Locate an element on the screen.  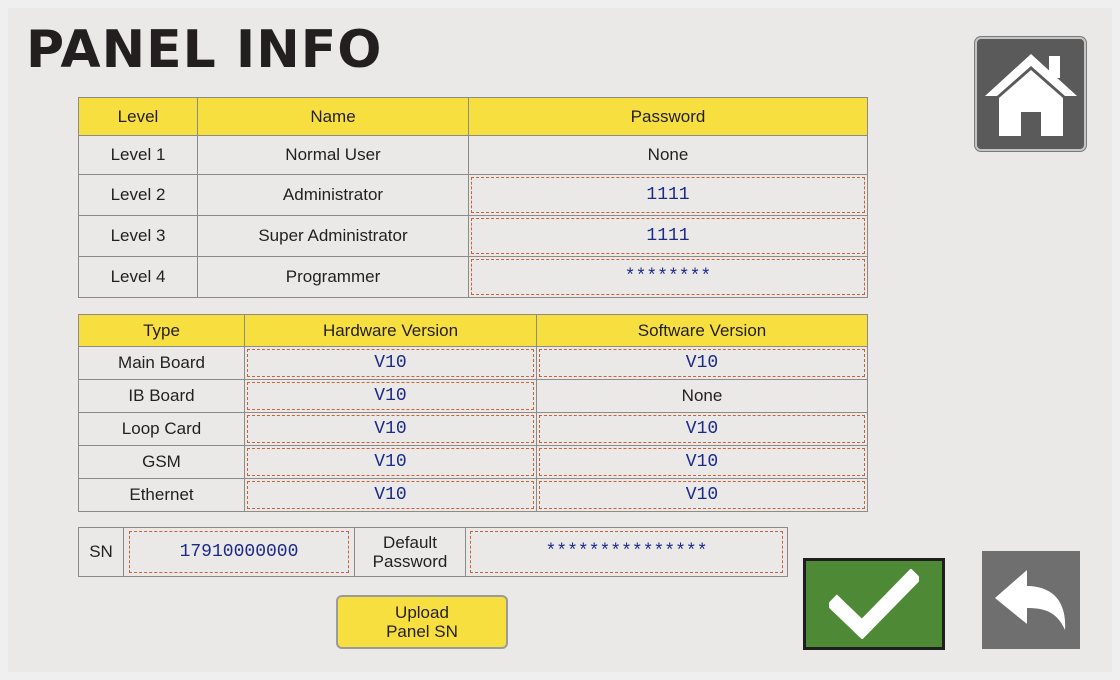
confirm-button is located at coordinates (874, 604).